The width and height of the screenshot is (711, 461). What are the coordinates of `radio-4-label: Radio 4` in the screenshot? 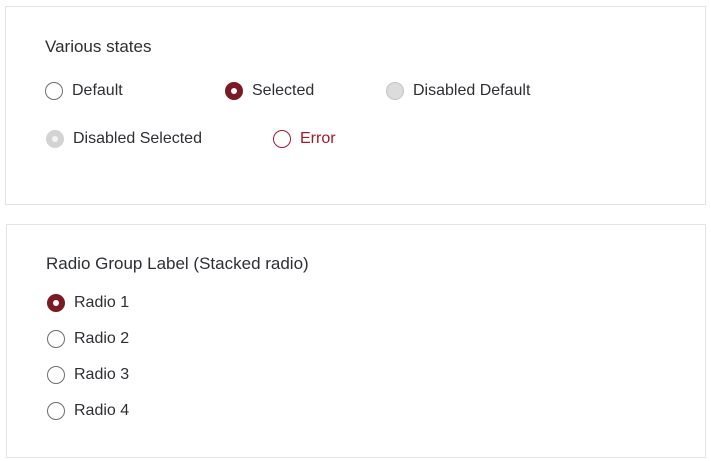 It's located at (102, 410).